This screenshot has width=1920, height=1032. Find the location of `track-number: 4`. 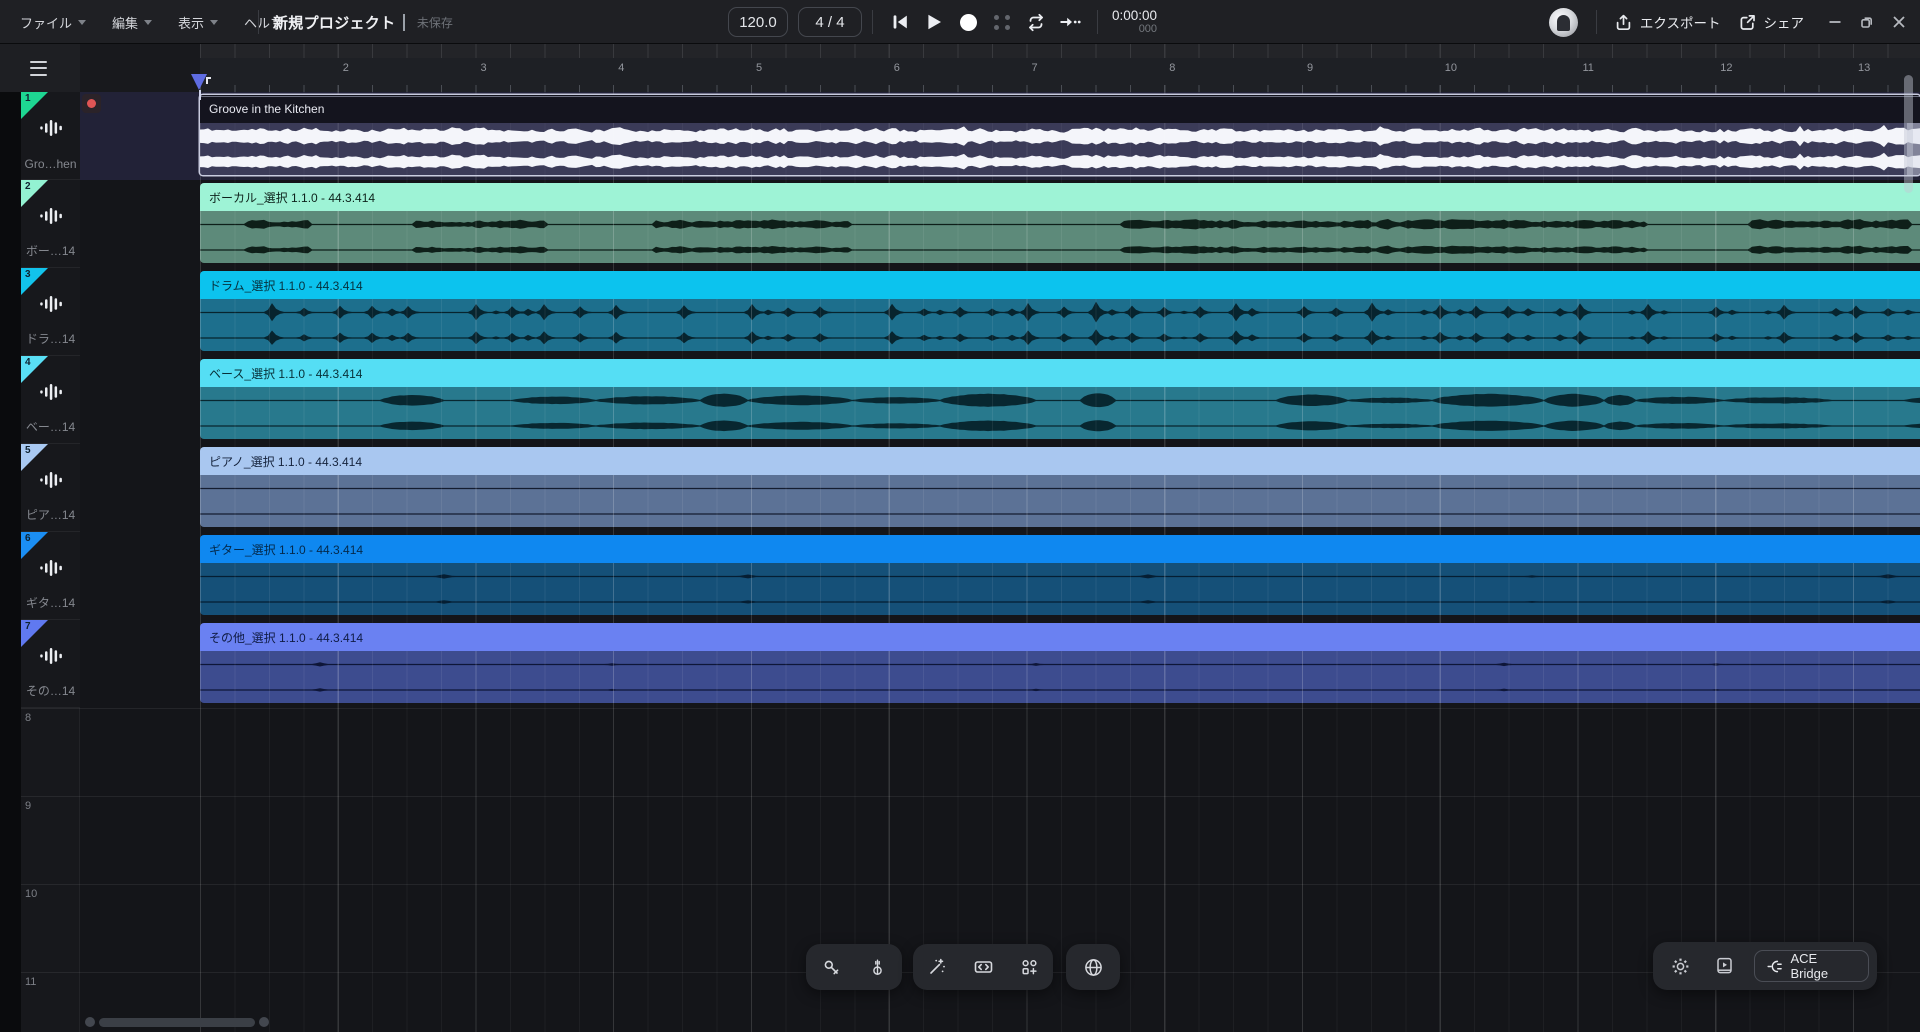

track-number: 4 is located at coordinates (28, 362).